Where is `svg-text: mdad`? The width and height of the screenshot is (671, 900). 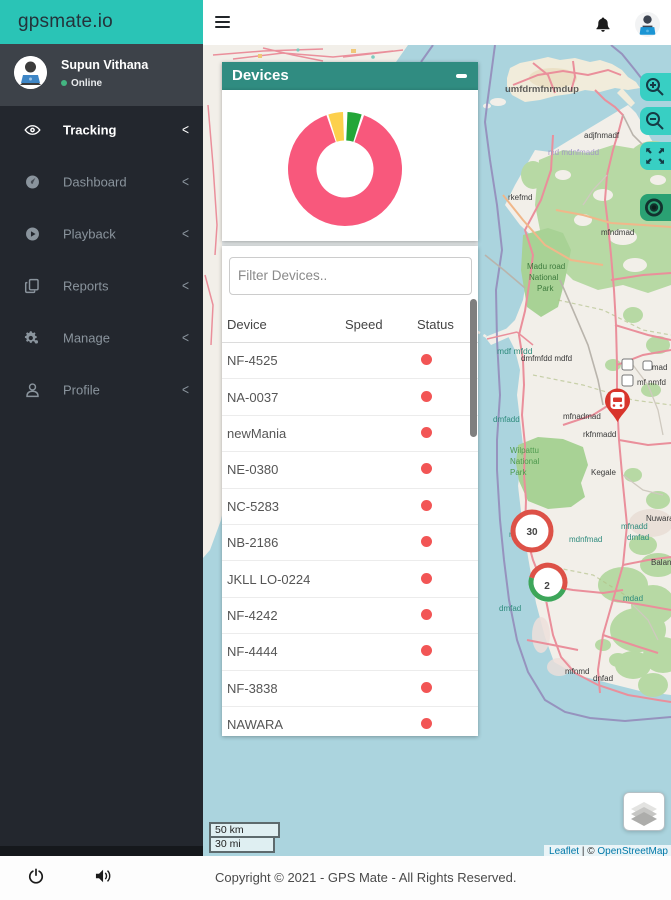 svg-text: mdad is located at coordinates (633, 598).